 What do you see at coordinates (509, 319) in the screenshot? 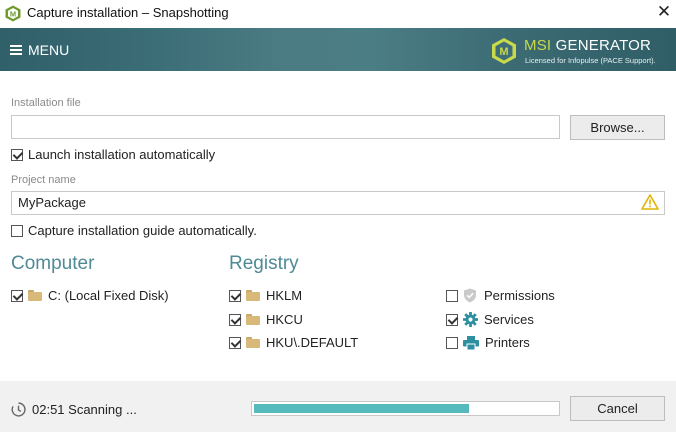
I see `services-label: Services` at bounding box center [509, 319].